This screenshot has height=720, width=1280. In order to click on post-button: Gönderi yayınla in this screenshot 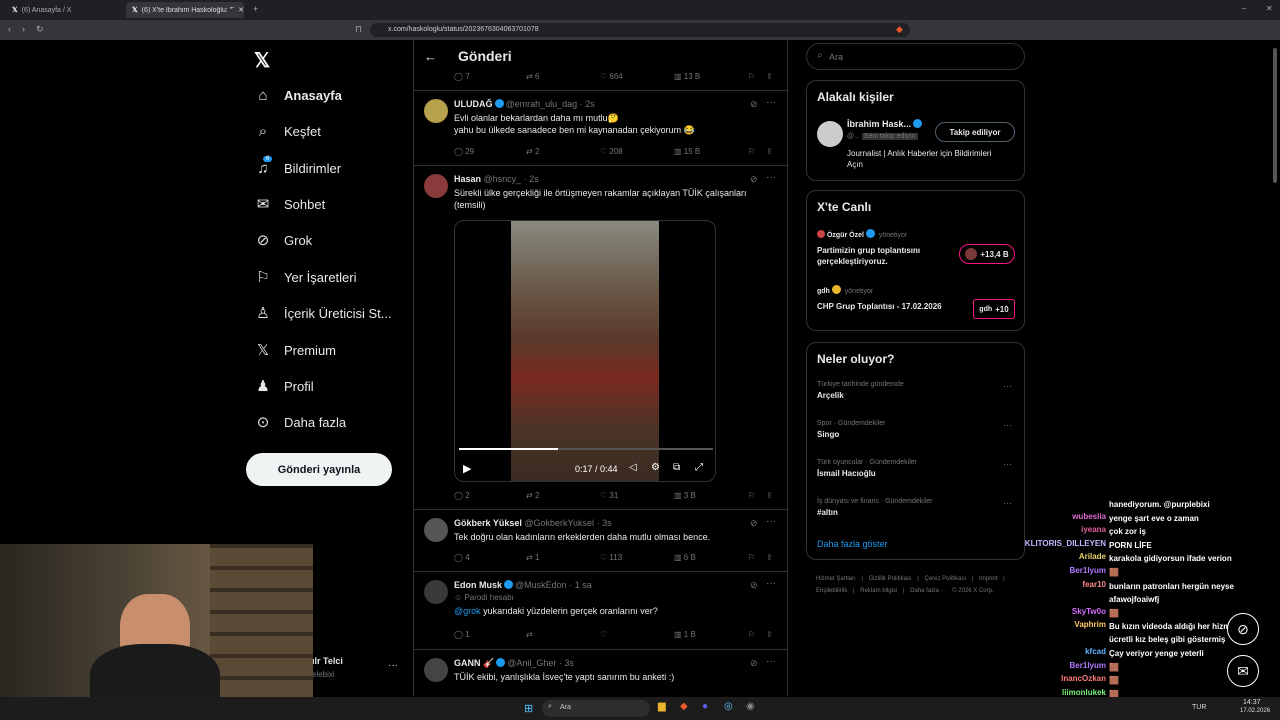, I will do `click(319, 469)`.